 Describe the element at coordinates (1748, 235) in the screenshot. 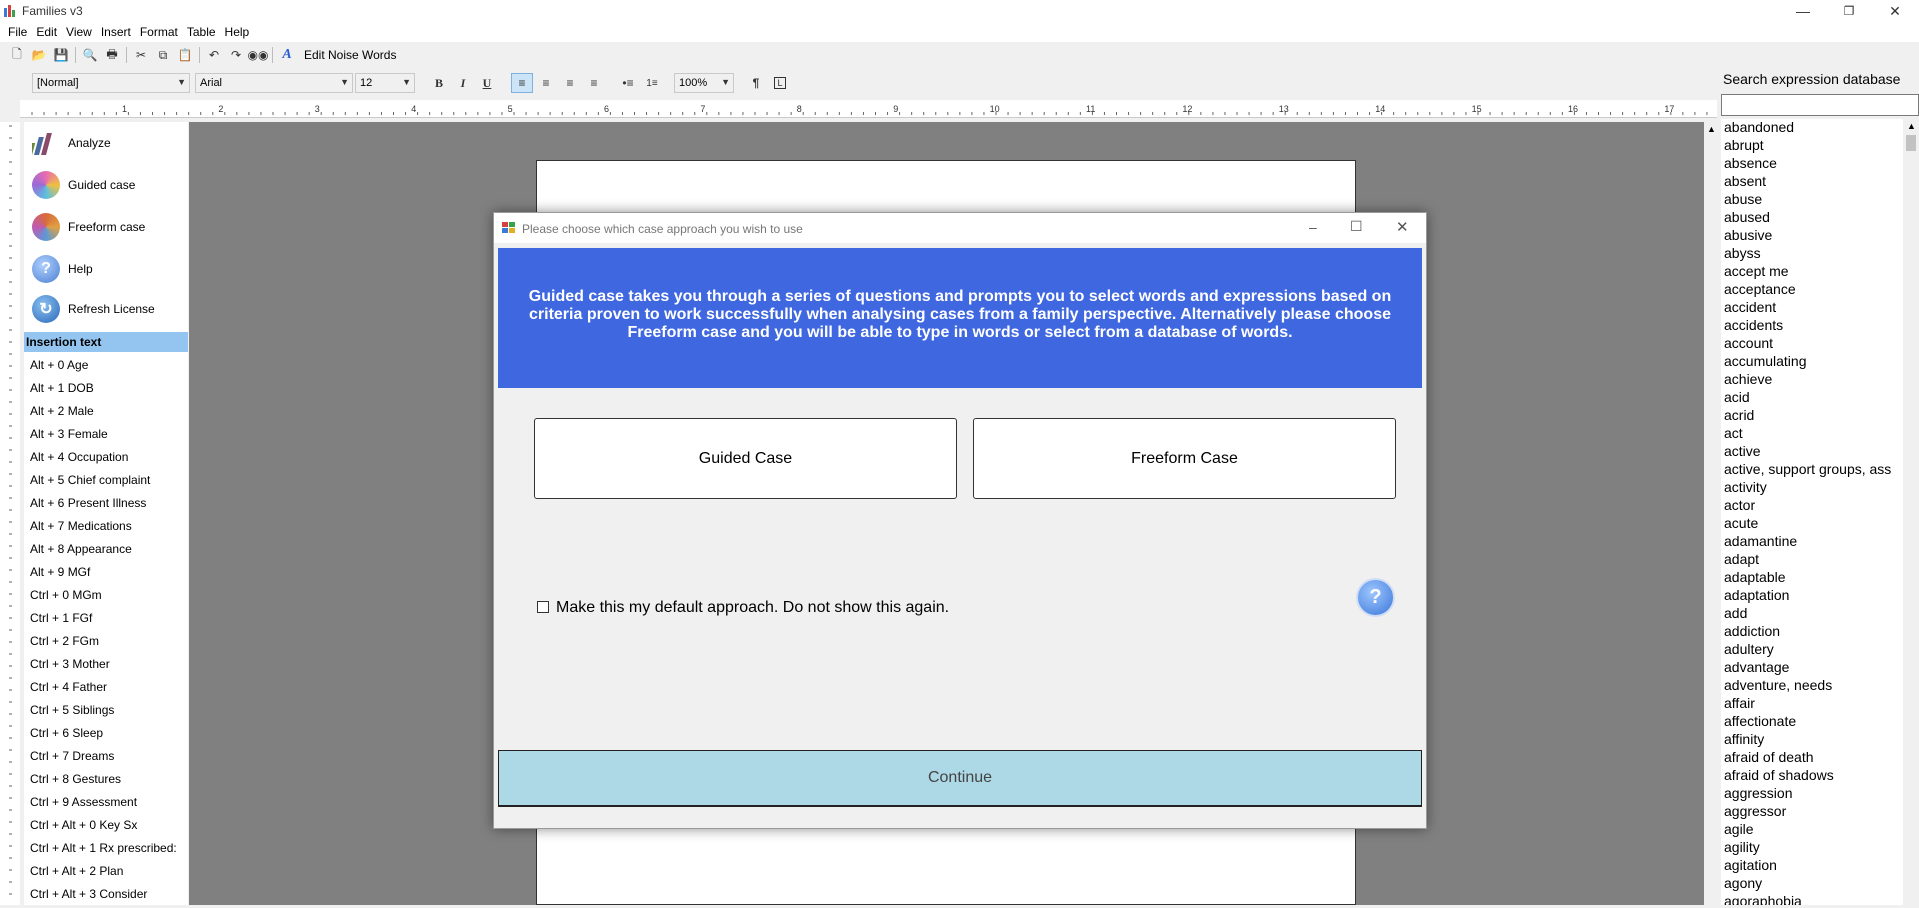

I see `expression-list-item: abusive` at that location.